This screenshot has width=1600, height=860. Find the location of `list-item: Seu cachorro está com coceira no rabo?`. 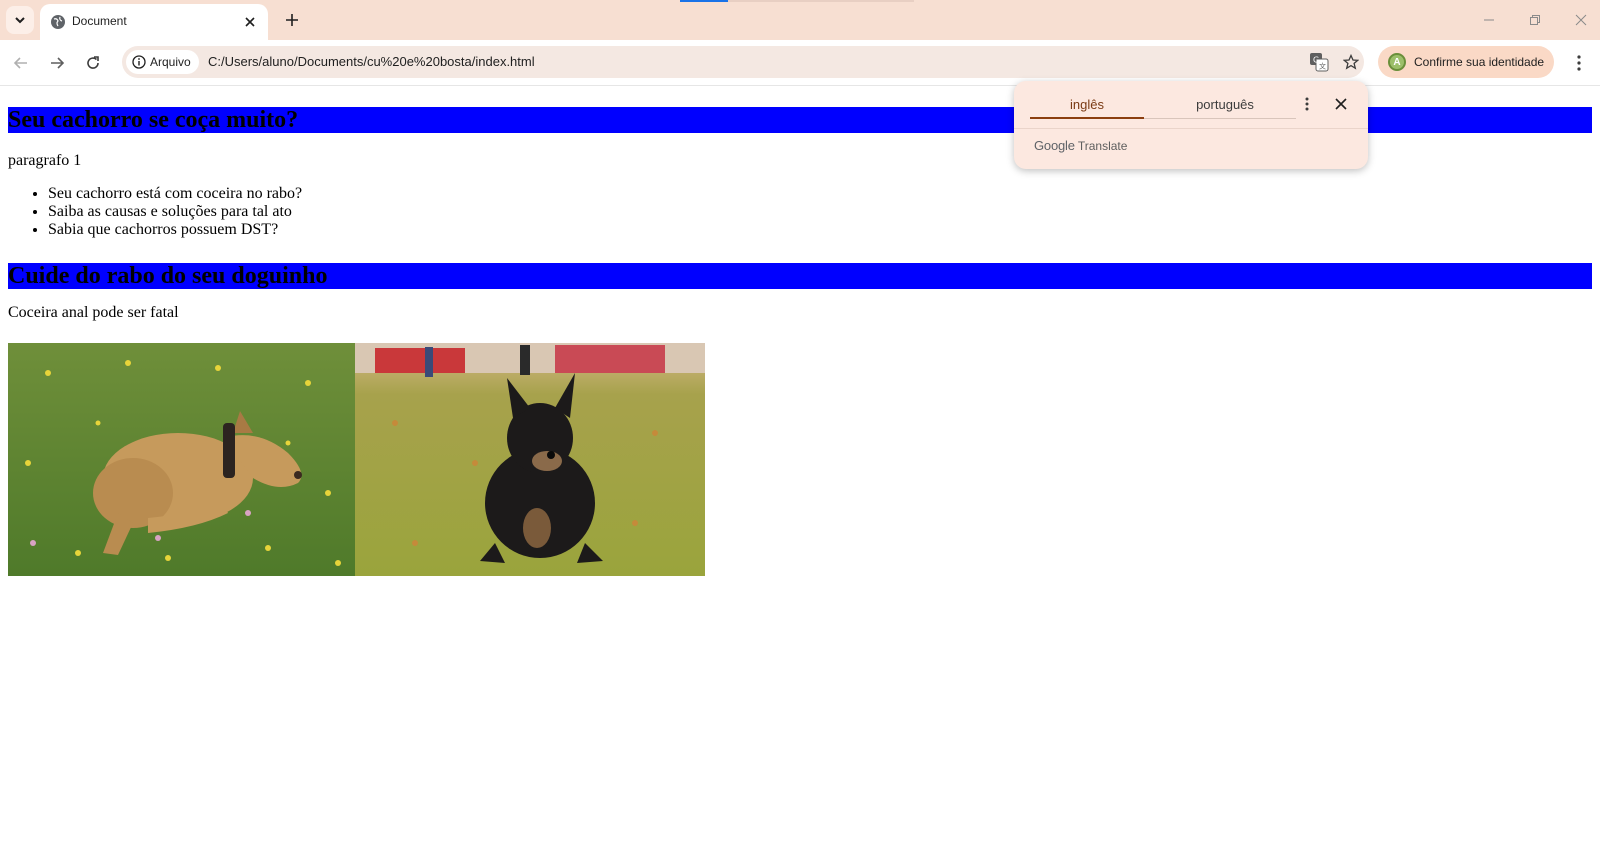

list-item: Seu cachorro está com coceira no rabo? is located at coordinates (175, 194).